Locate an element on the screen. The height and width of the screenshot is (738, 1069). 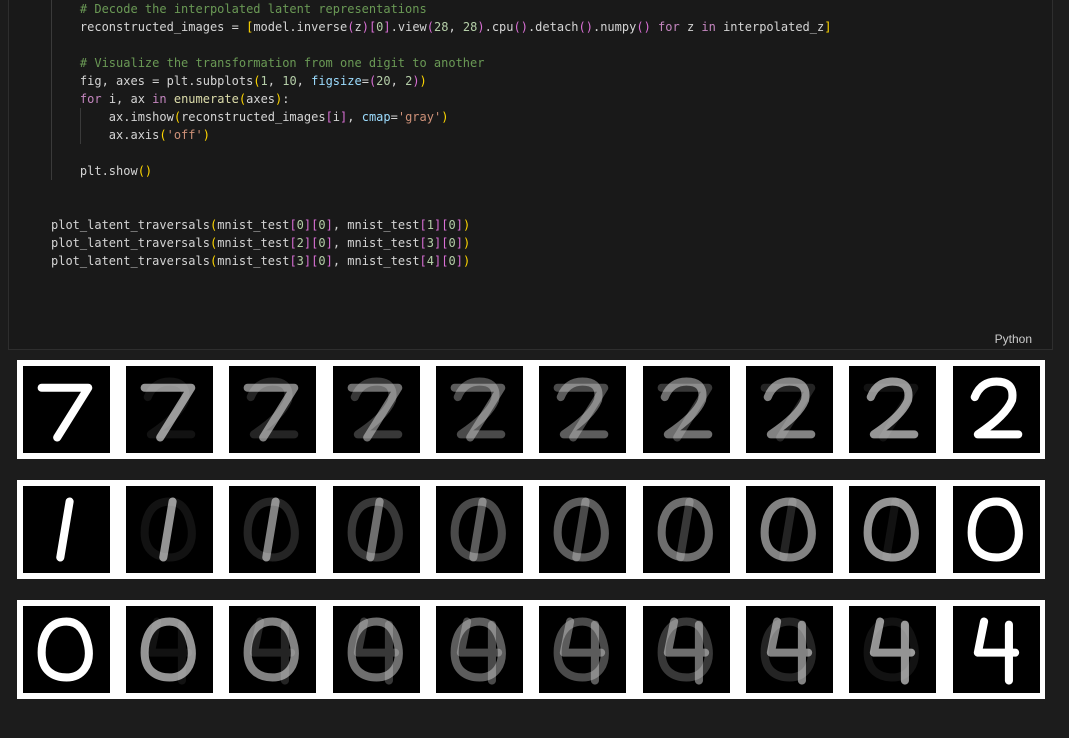
code-token: fig, axes = plt.subplots is located at coordinates (152, 81).